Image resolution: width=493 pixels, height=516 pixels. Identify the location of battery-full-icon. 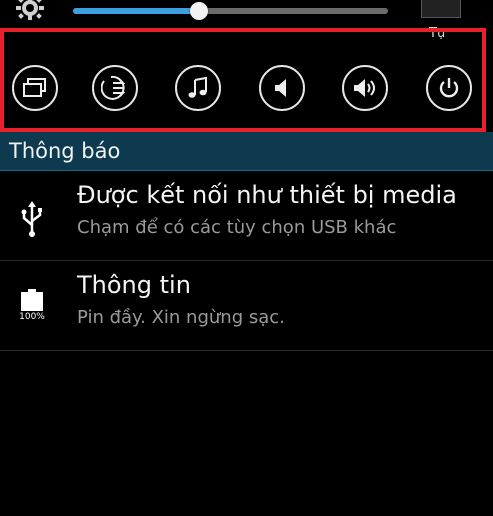
(32, 300).